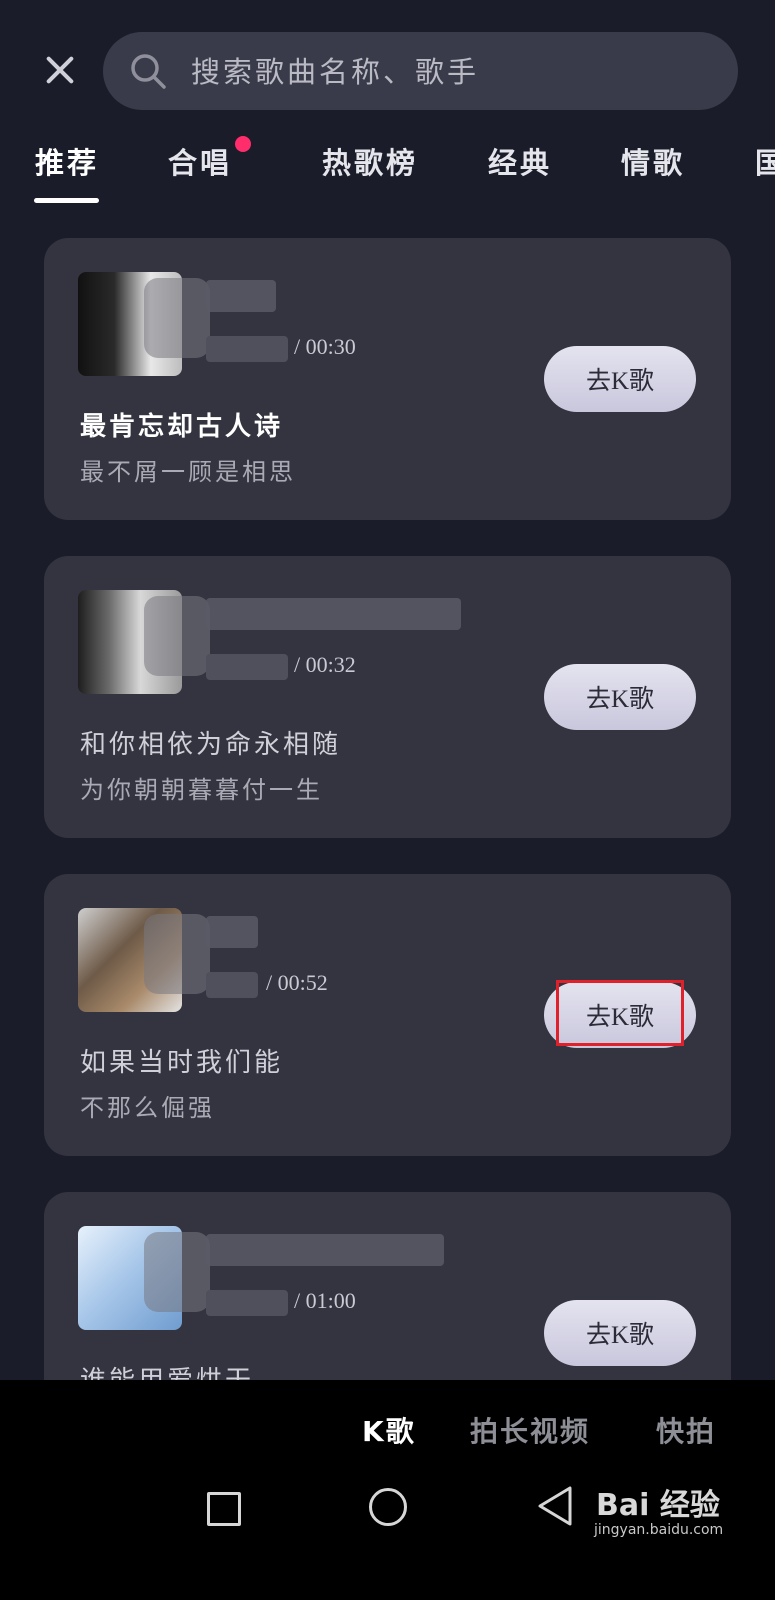  I want to click on nav-quick-shot: 快拍, so click(686, 1430).